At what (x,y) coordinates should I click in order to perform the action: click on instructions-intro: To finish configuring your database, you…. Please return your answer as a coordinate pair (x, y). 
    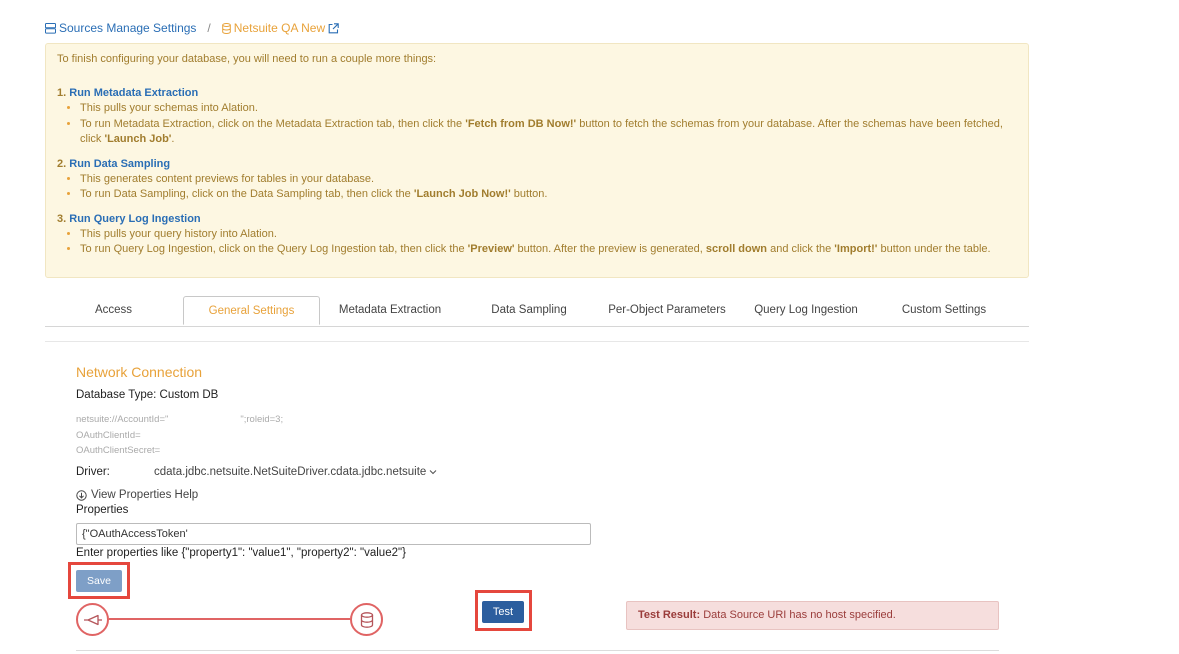
    Looking at the image, I should click on (247, 59).